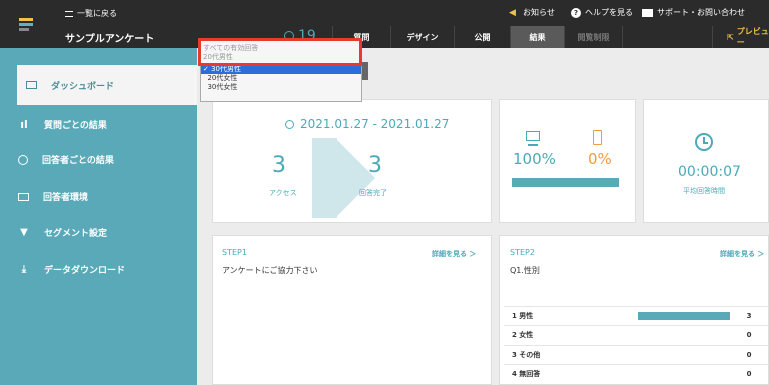  I want to click on step2-title: STEP2, so click(522, 252).